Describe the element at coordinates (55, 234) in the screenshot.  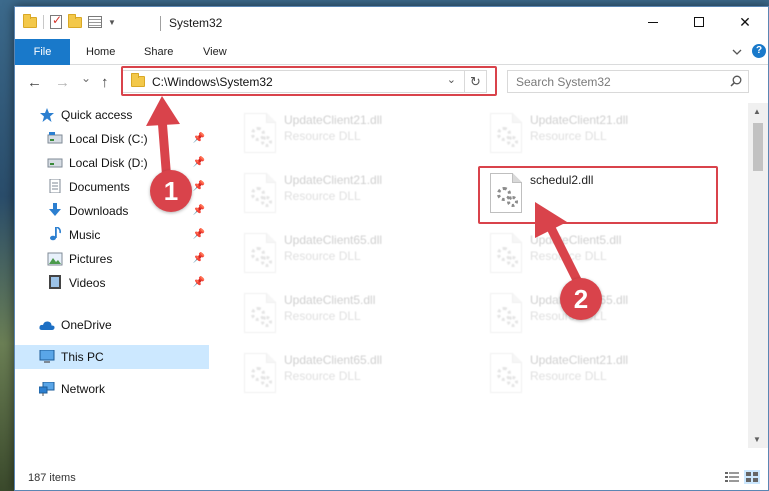
I see `music-icon` at that location.